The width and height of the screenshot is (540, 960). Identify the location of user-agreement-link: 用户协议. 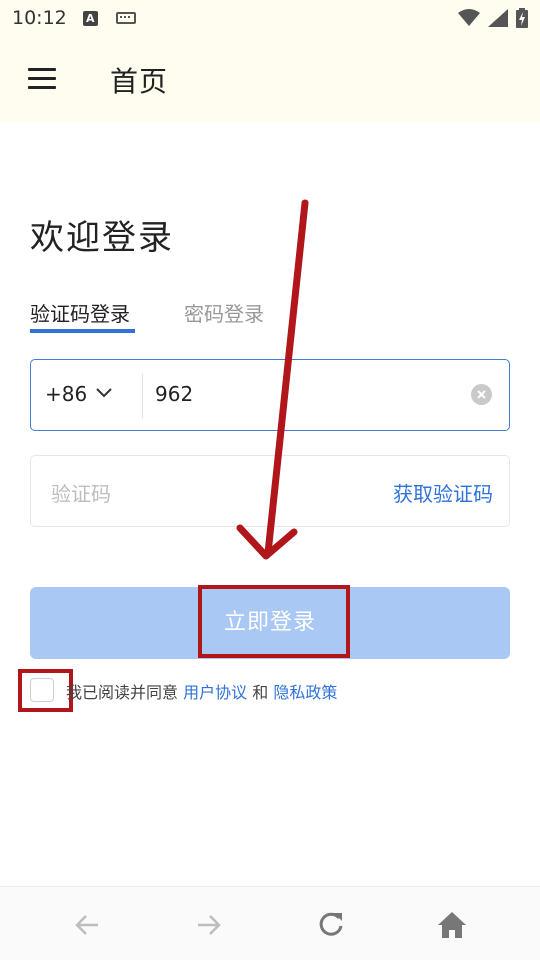
(215, 692).